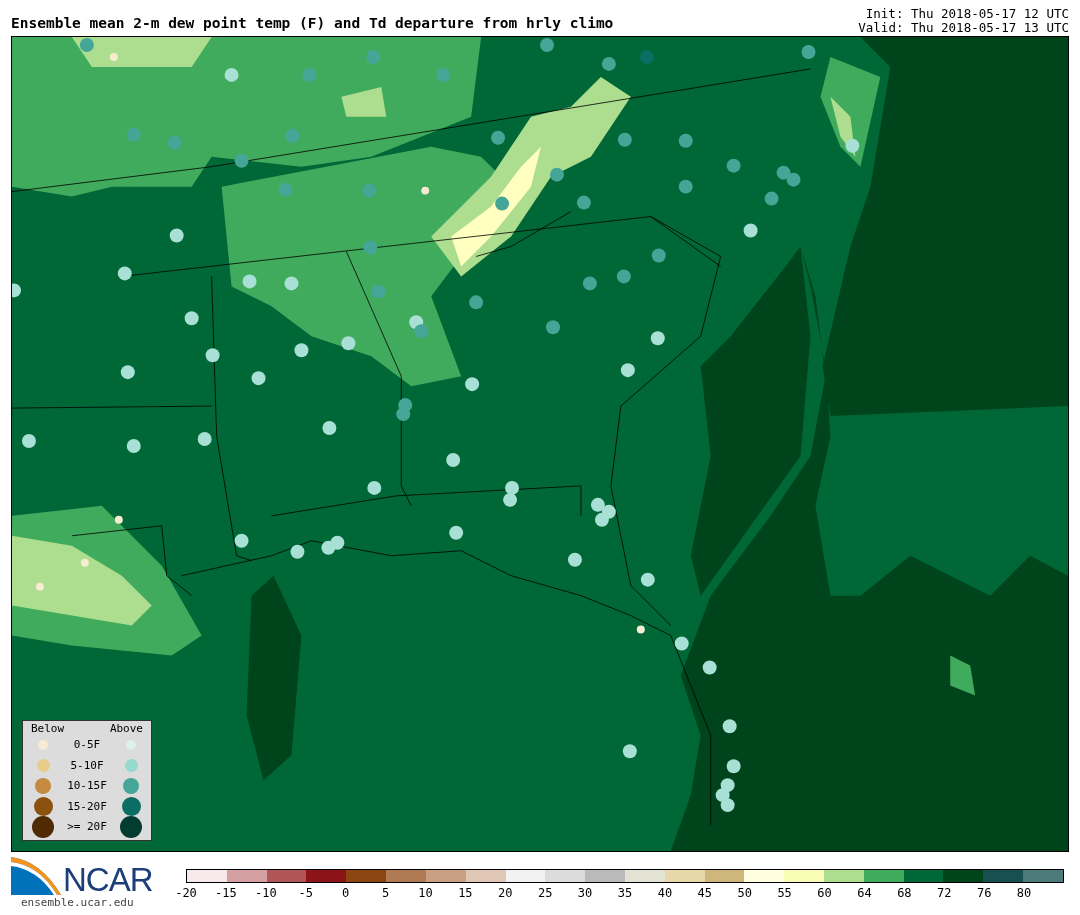 Image resolution: width=1080 pixels, height=915 pixels. Describe the element at coordinates (545, 893) in the screenshot. I see `colorbar-tick-label: 25` at that location.